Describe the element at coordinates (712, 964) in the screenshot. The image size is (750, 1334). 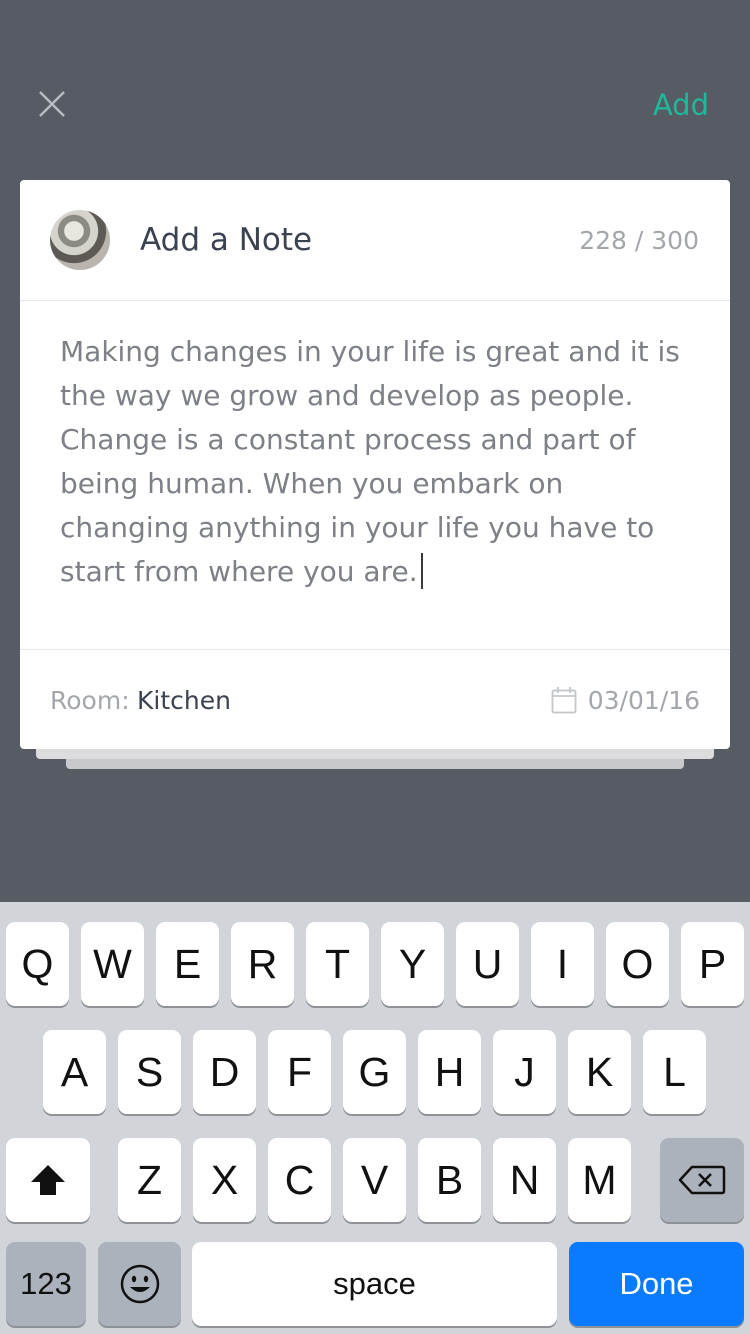
I see `key-p: P` at that location.